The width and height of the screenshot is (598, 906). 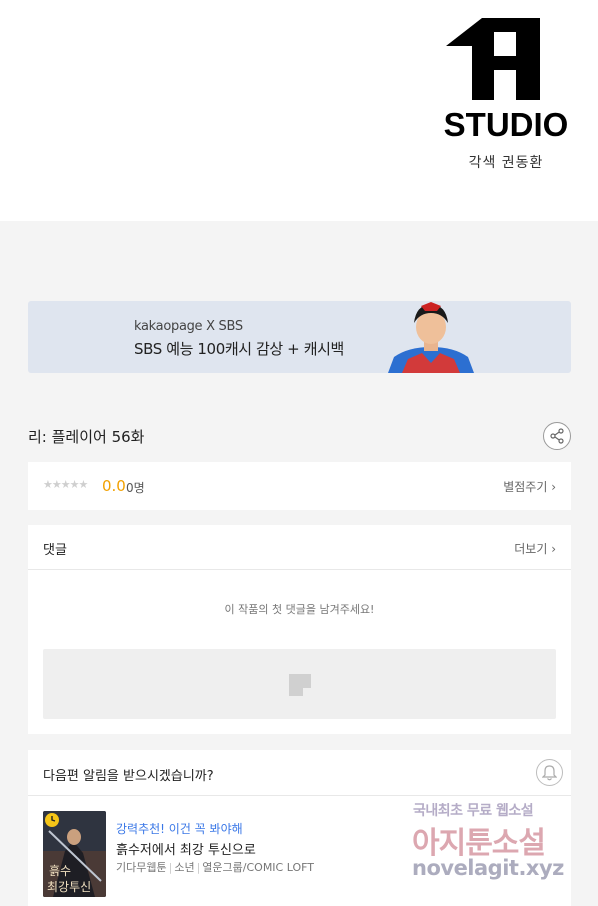 What do you see at coordinates (431, 337) in the screenshot?
I see `banner-person-image` at bounding box center [431, 337].